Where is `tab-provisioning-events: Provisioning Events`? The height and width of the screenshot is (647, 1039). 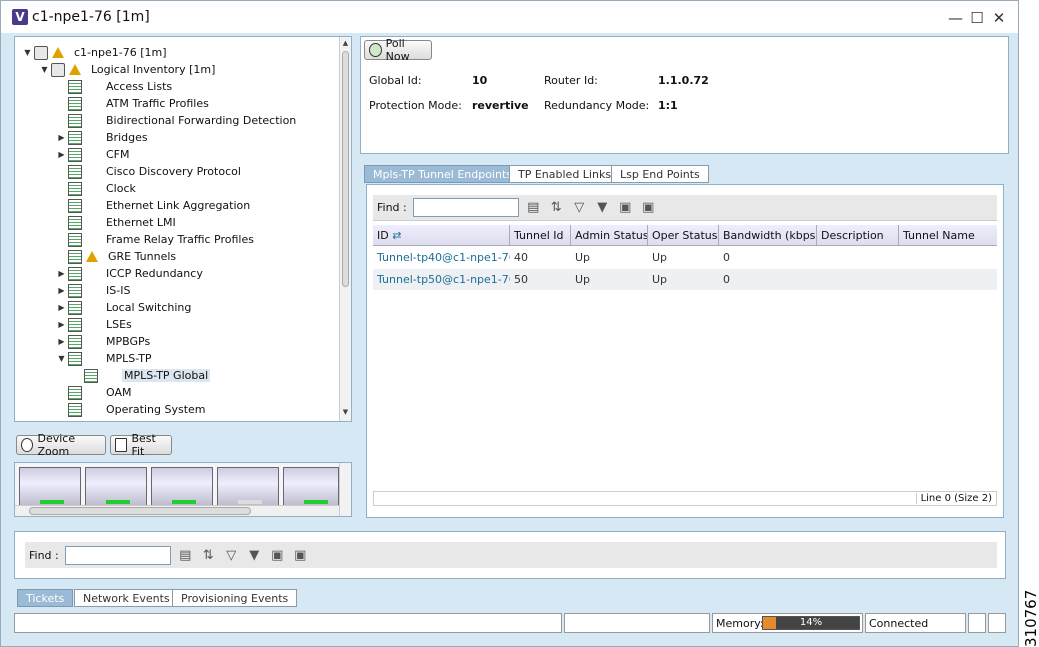
tab-provisioning-events: Provisioning Events is located at coordinates (235, 598).